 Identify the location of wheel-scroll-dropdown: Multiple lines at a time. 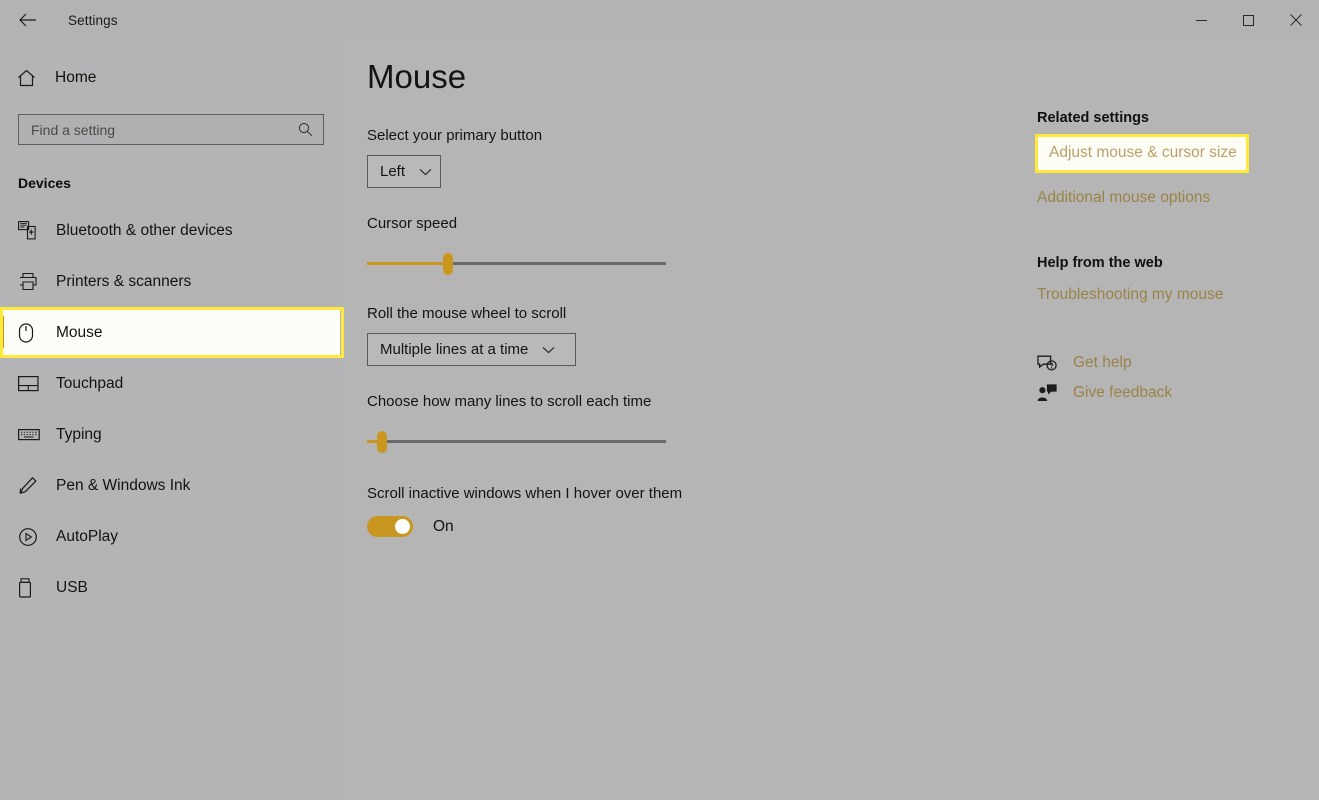
(471, 349).